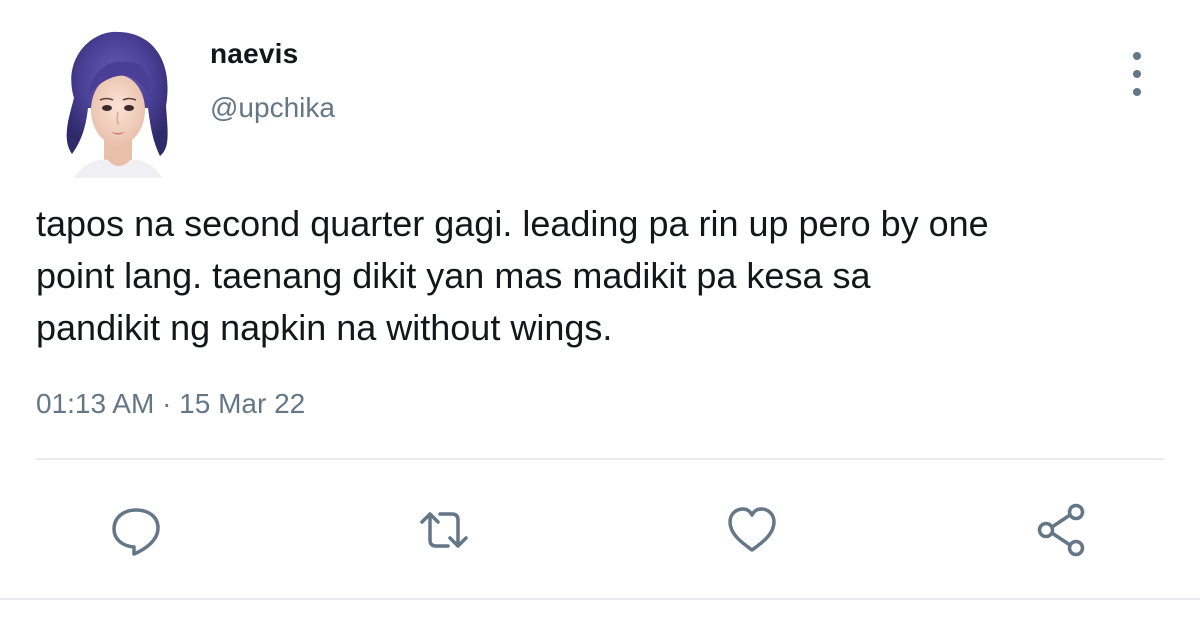 This screenshot has width=1200, height=618. What do you see at coordinates (600, 459) in the screenshot?
I see `divider` at bounding box center [600, 459].